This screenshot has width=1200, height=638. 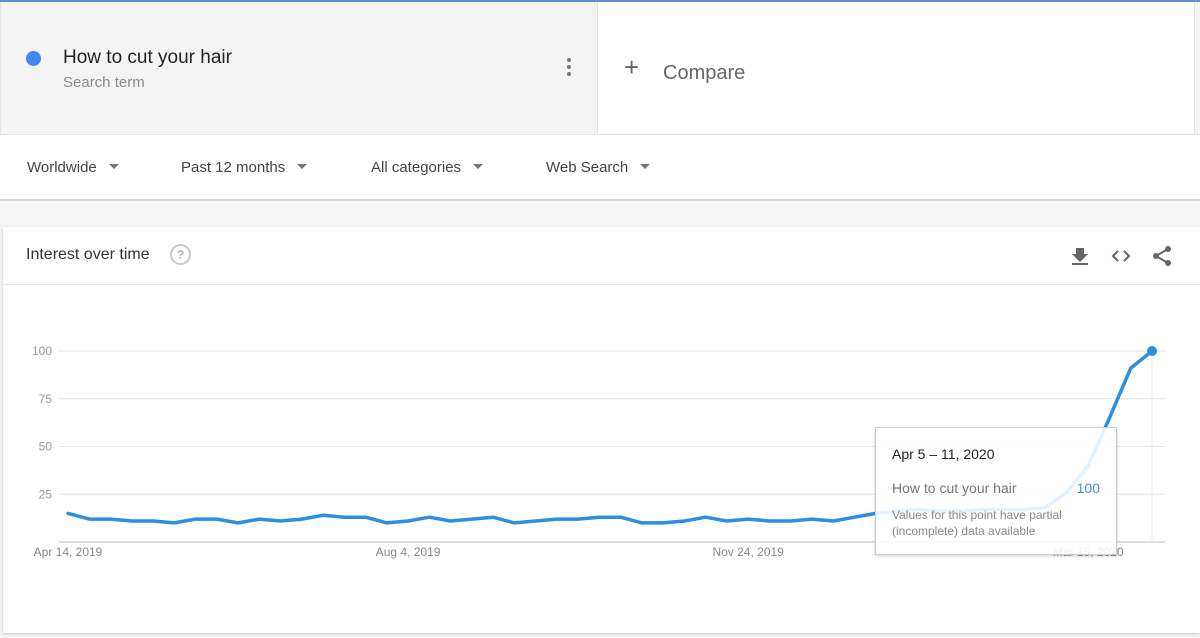 I want to click on y-tick-label: 25, so click(x=46, y=494).